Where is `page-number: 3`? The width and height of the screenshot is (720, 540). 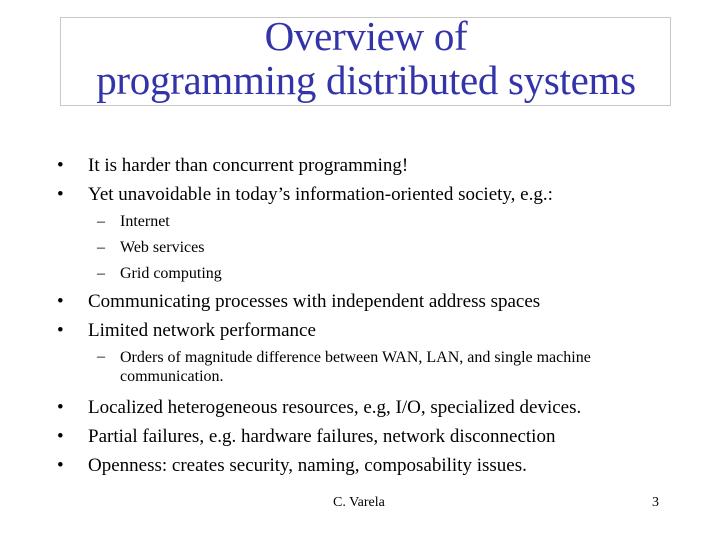 page-number: 3 is located at coordinates (655, 502).